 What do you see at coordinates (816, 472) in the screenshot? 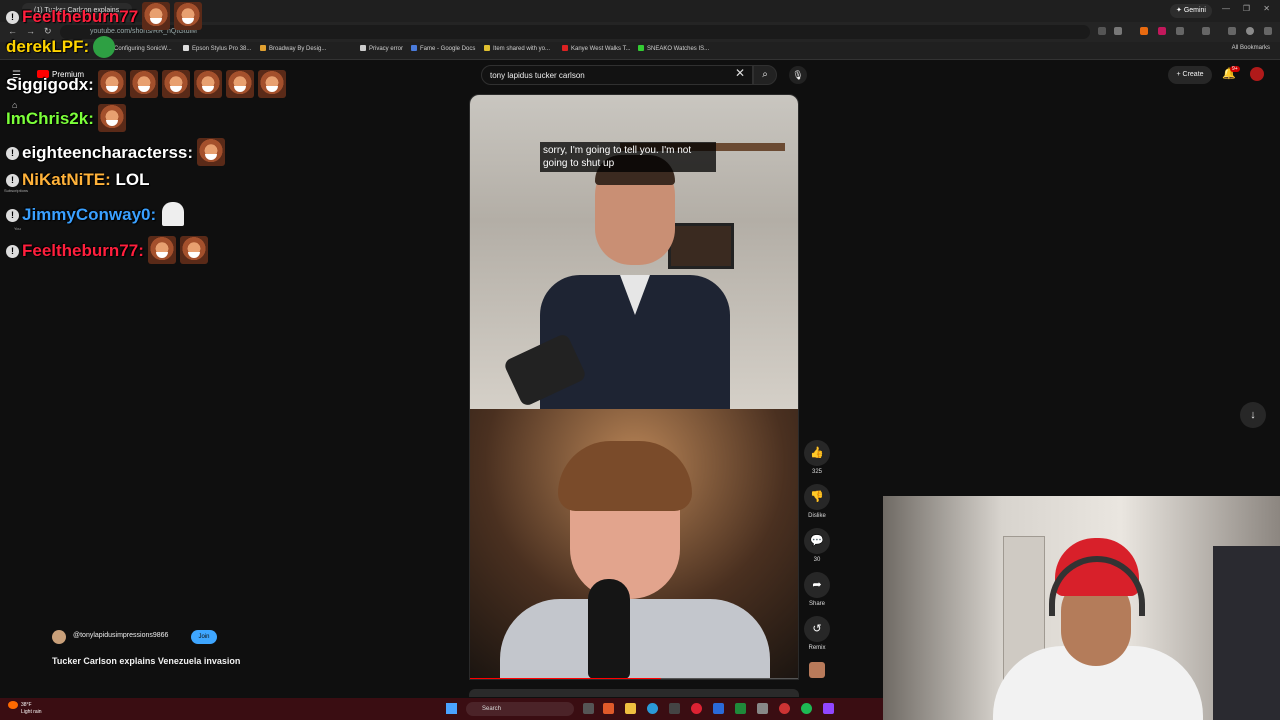
I see `like-count: 325` at bounding box center [816, 472].